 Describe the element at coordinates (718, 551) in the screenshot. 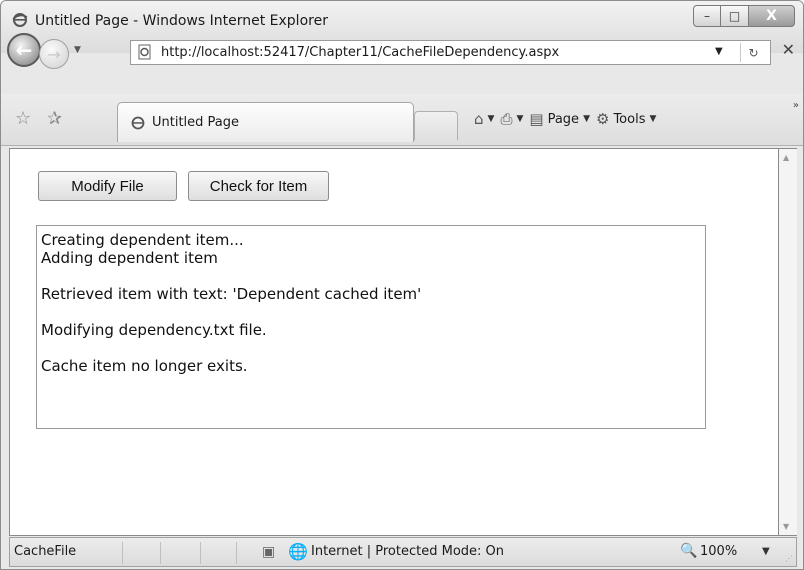

I see `zoom-level: 100%` at that location.